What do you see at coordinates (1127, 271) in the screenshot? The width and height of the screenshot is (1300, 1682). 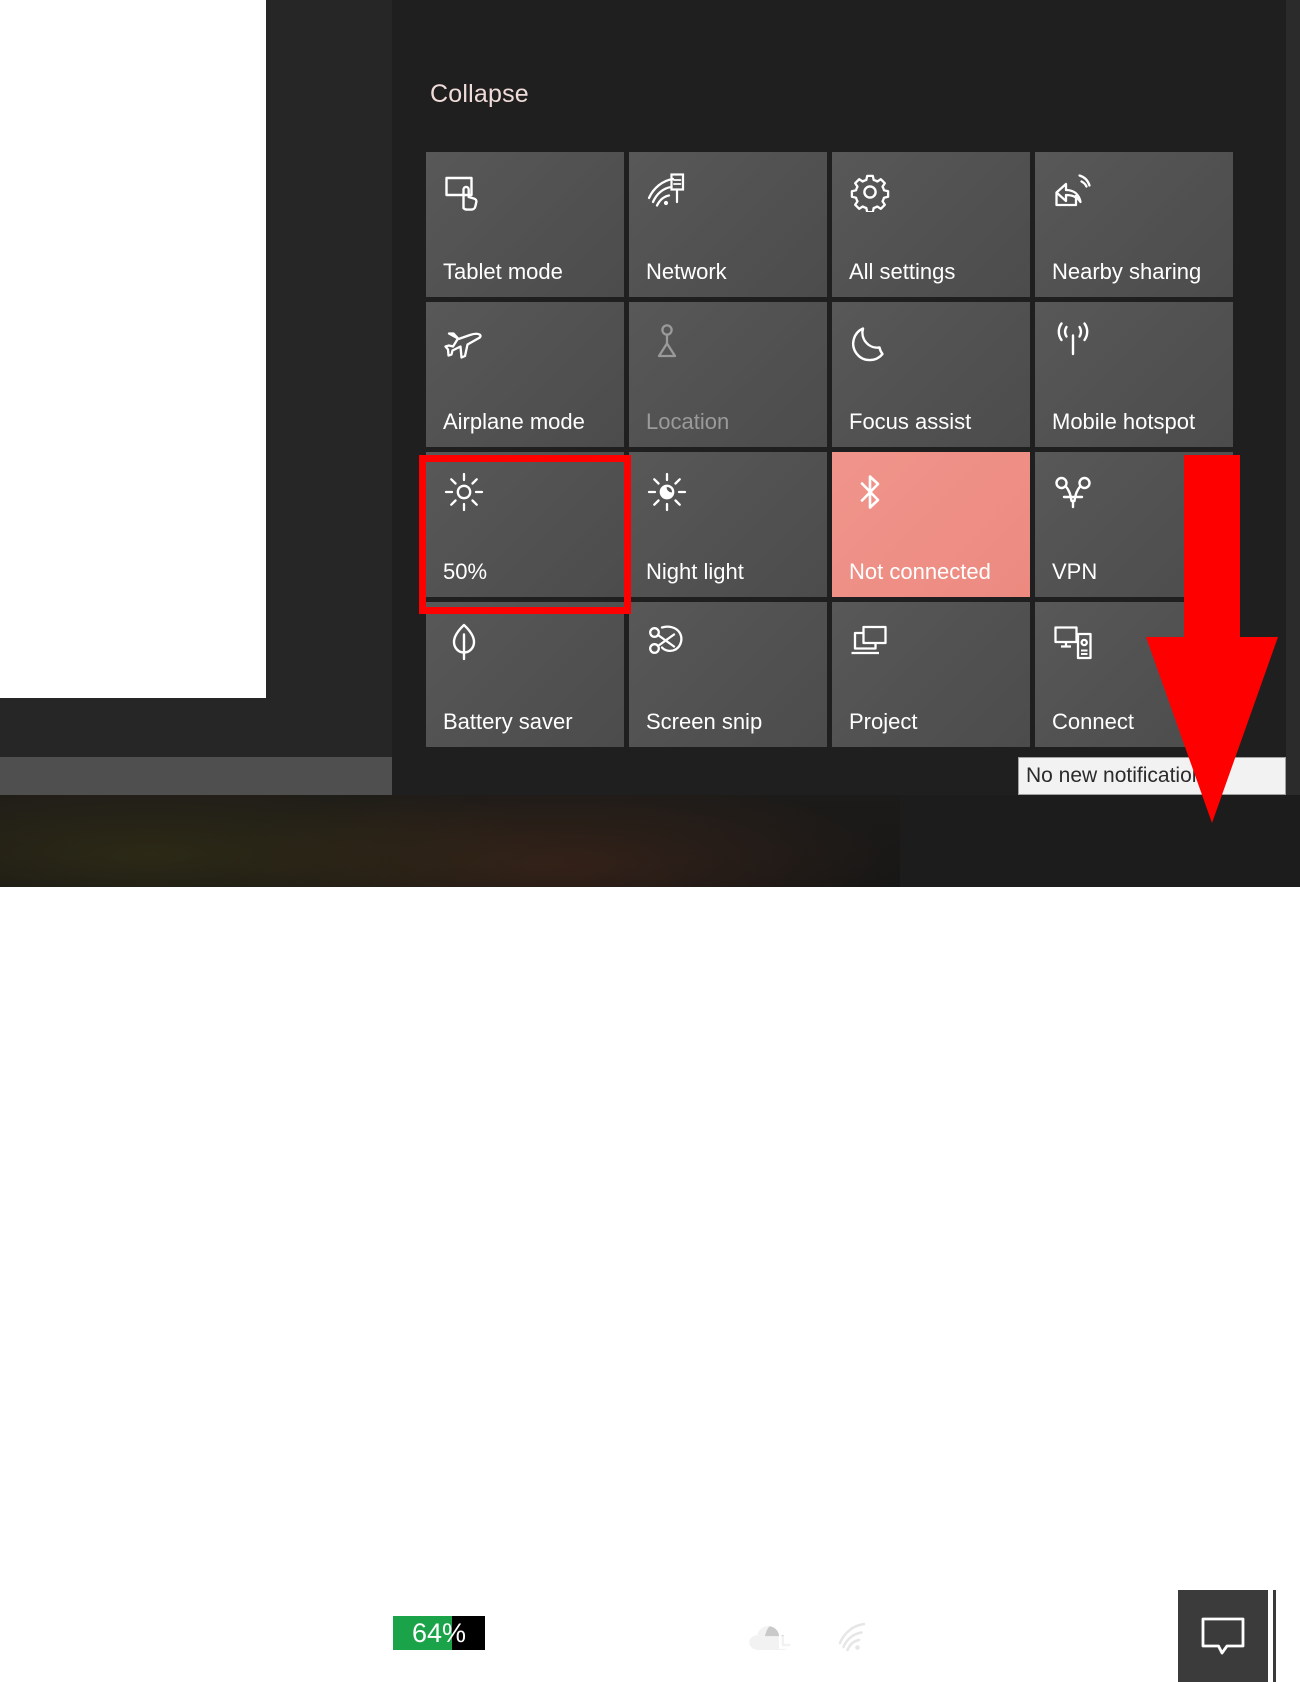 I see `quick-action-label-nearby-sharing: Nearby sharing` at bounding box center [1127, 271].